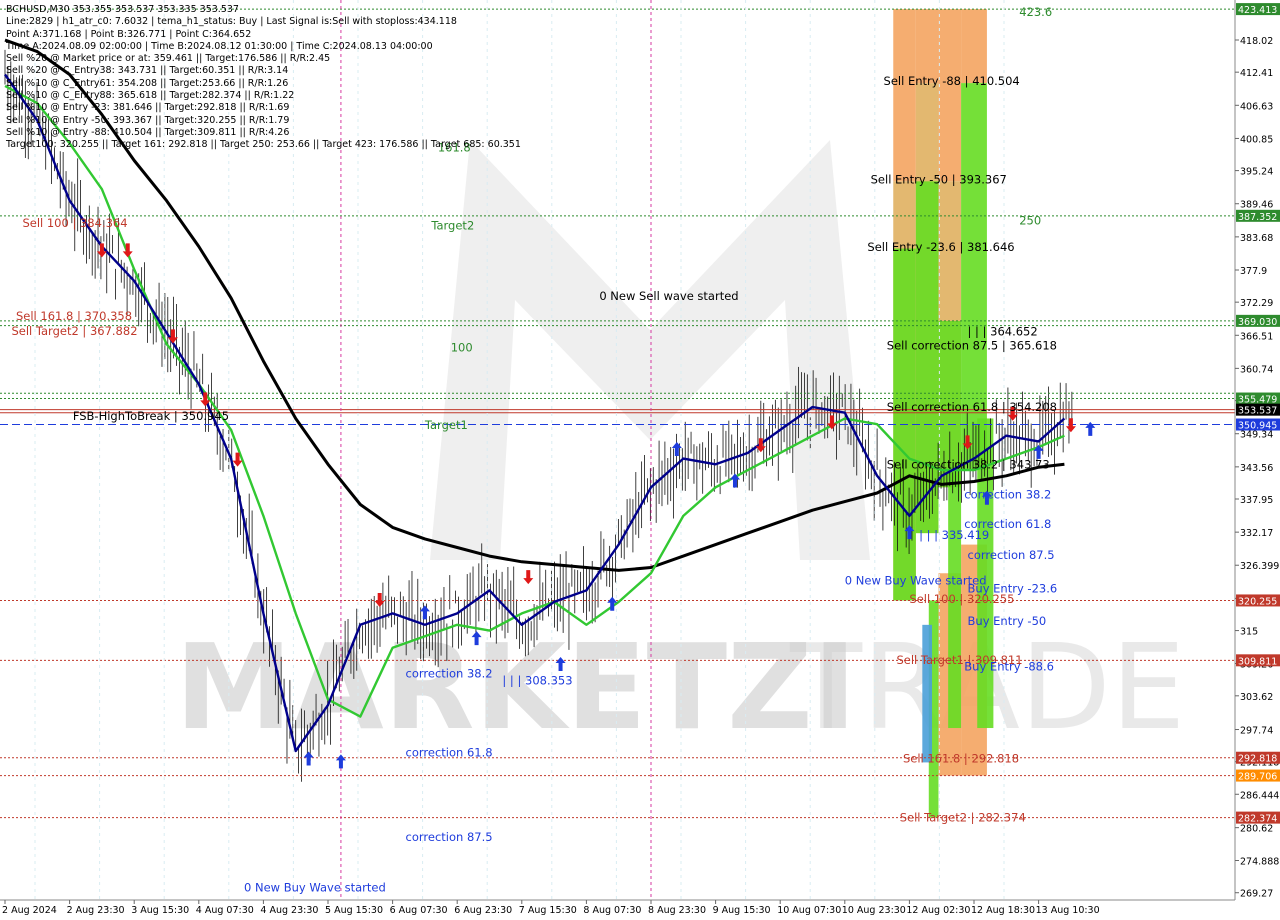 The height and width of the screenshot is (920, 1280). What do you see at coordinates (1256, 238) in the screenshot?
I see `y-tick-label: 383.68` at bounding box center [1256, 238].